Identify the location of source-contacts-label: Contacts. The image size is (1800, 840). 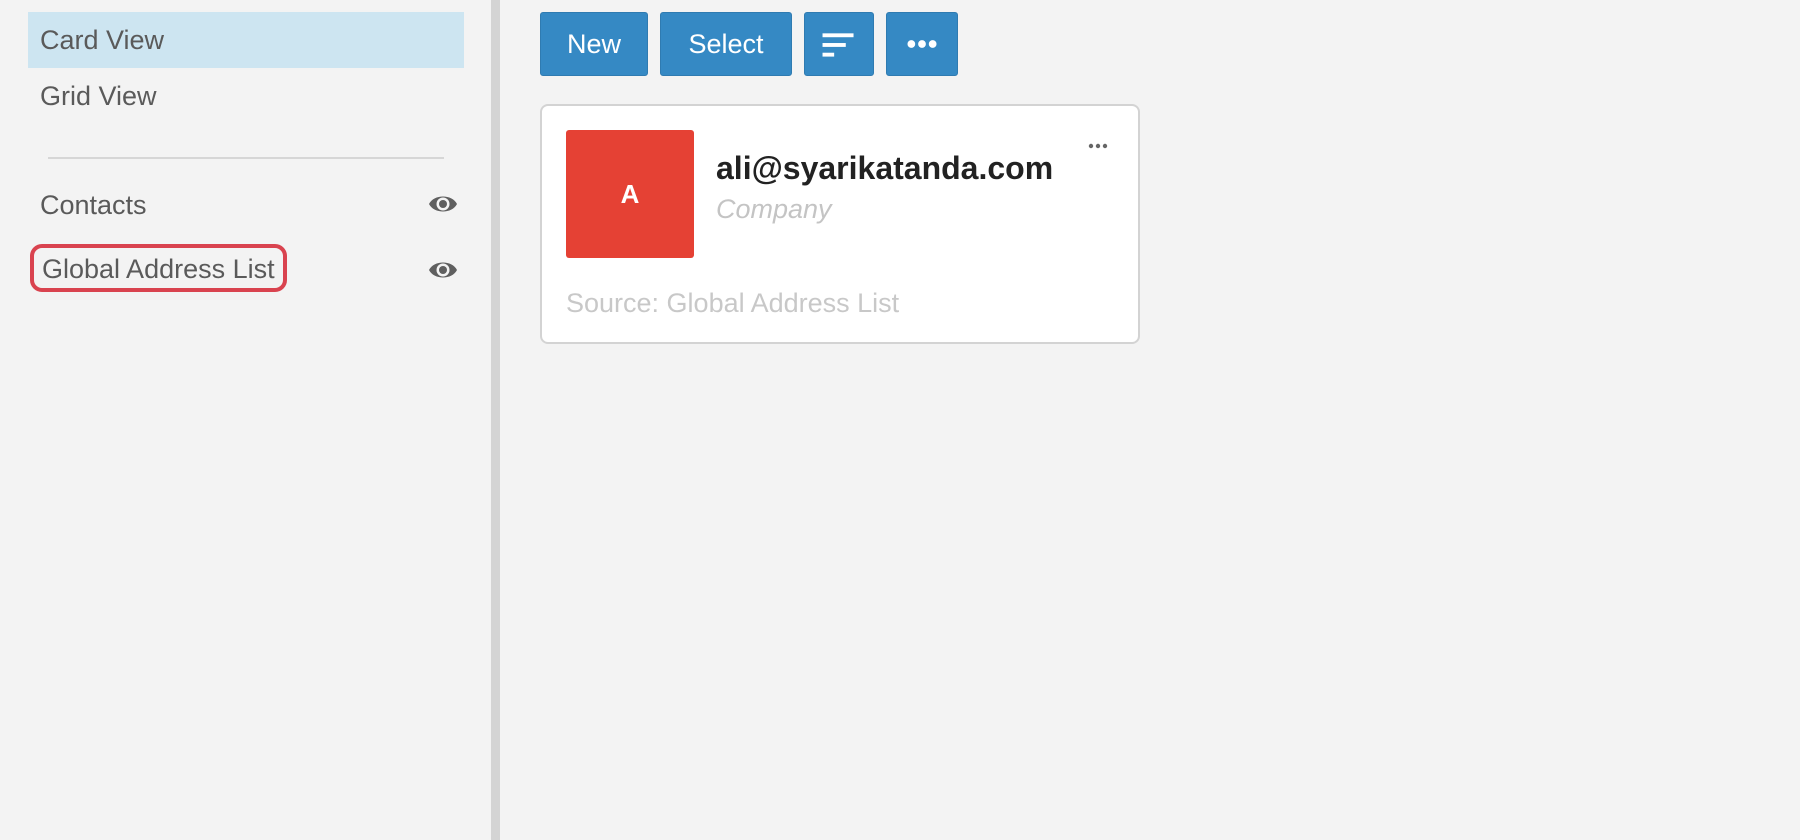
(93, 205).